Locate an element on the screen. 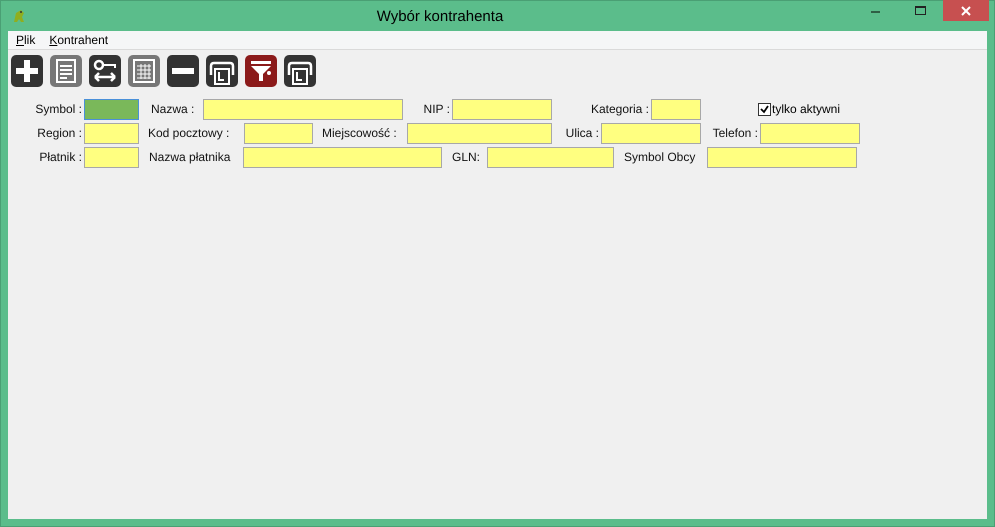  plus-icon is located at coordinates (27, 71).